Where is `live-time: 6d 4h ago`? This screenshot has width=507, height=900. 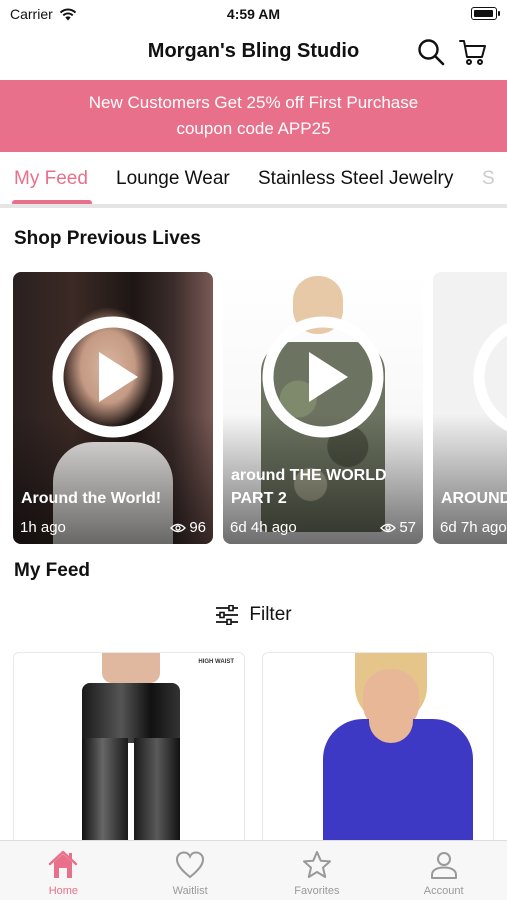
live-time: 6d 4h ago is located at coordinates (263, 527).